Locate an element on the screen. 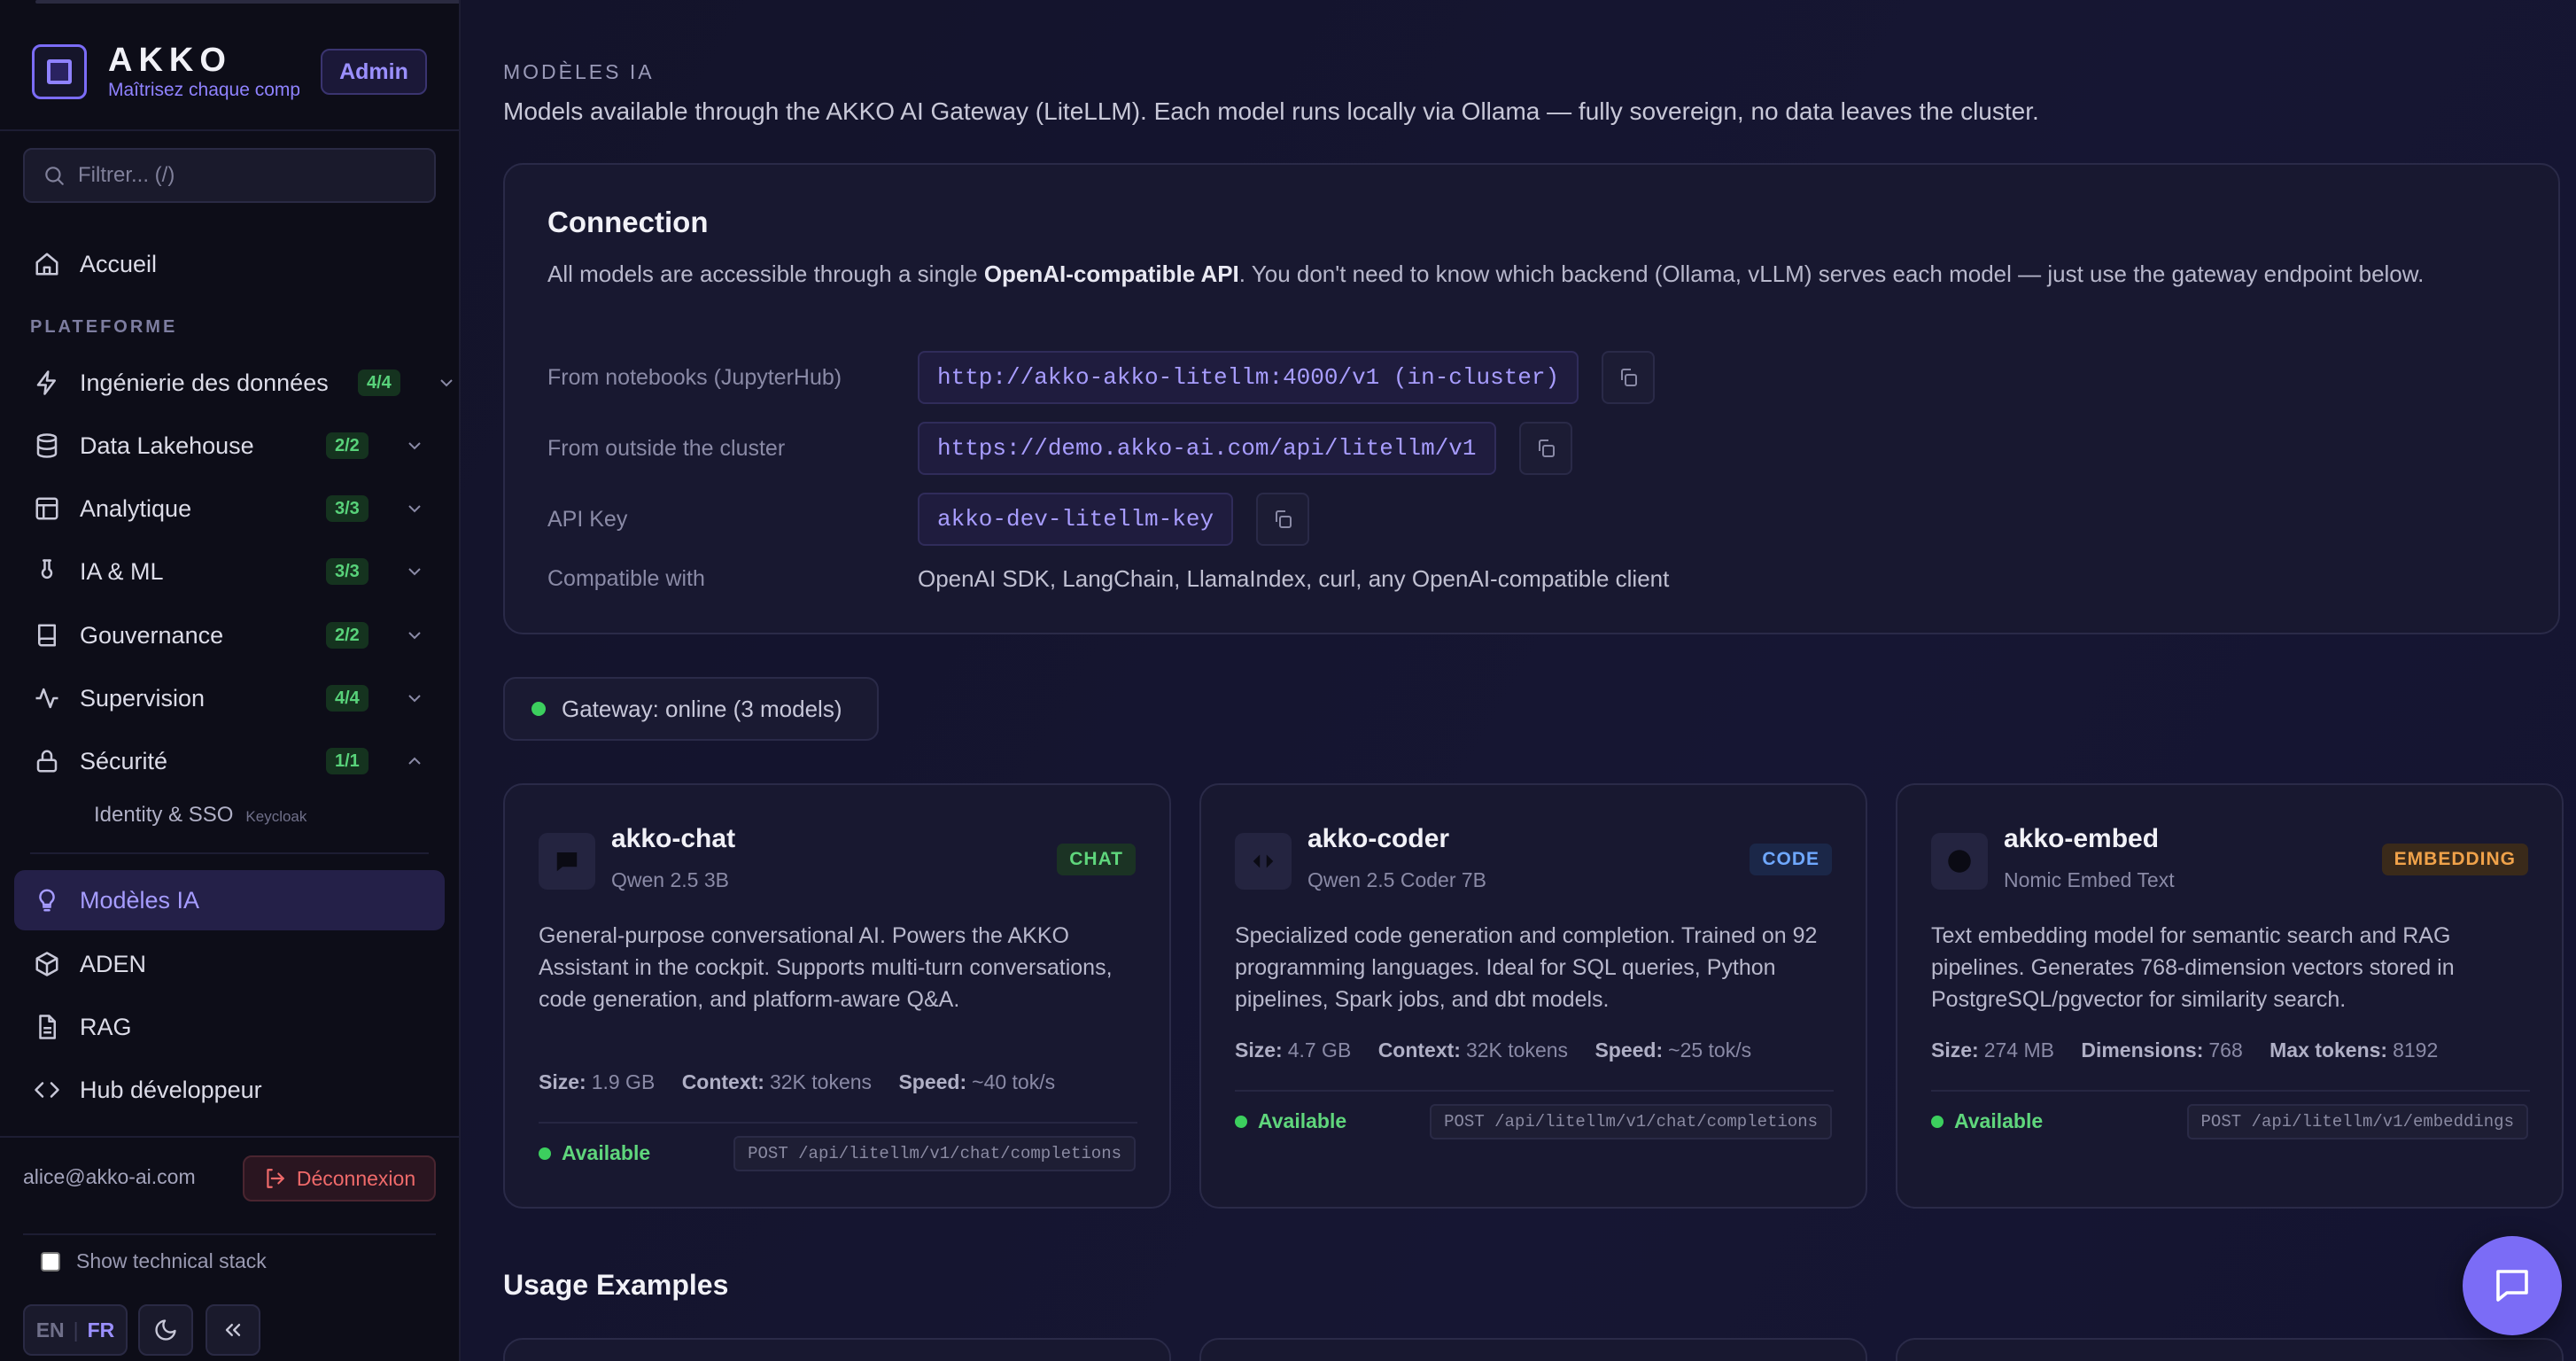 The image size is (2576, 1361). sidebar-item-label: Modèles IA is located at coordinates (140, 900).